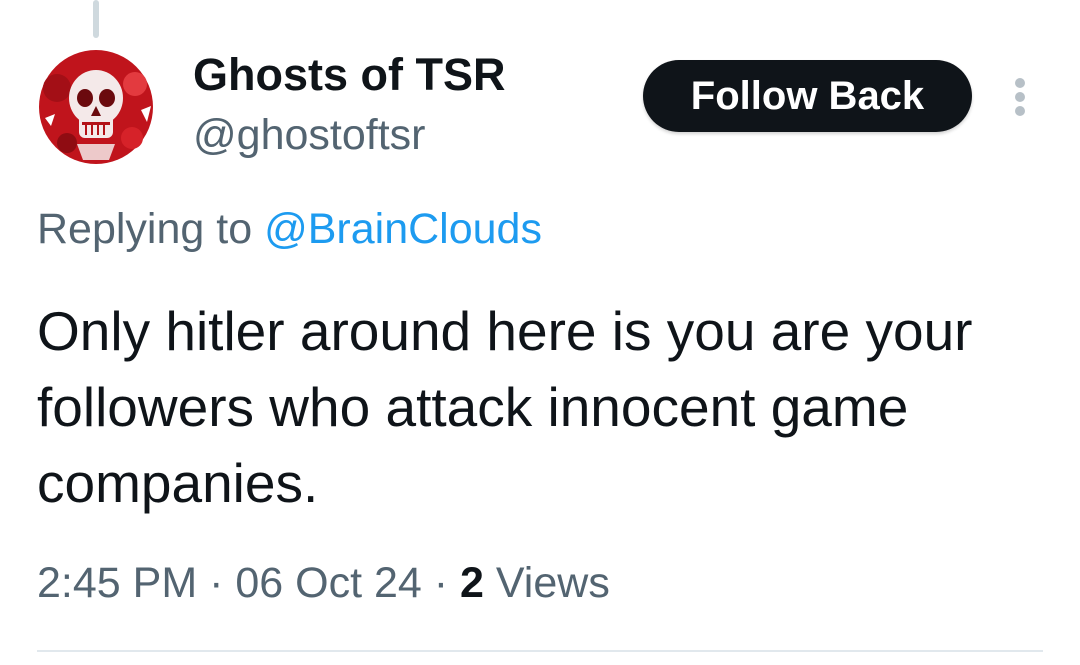 This screenshot has height=665, width=1080. I want to click on avatar, so click(96, 107).